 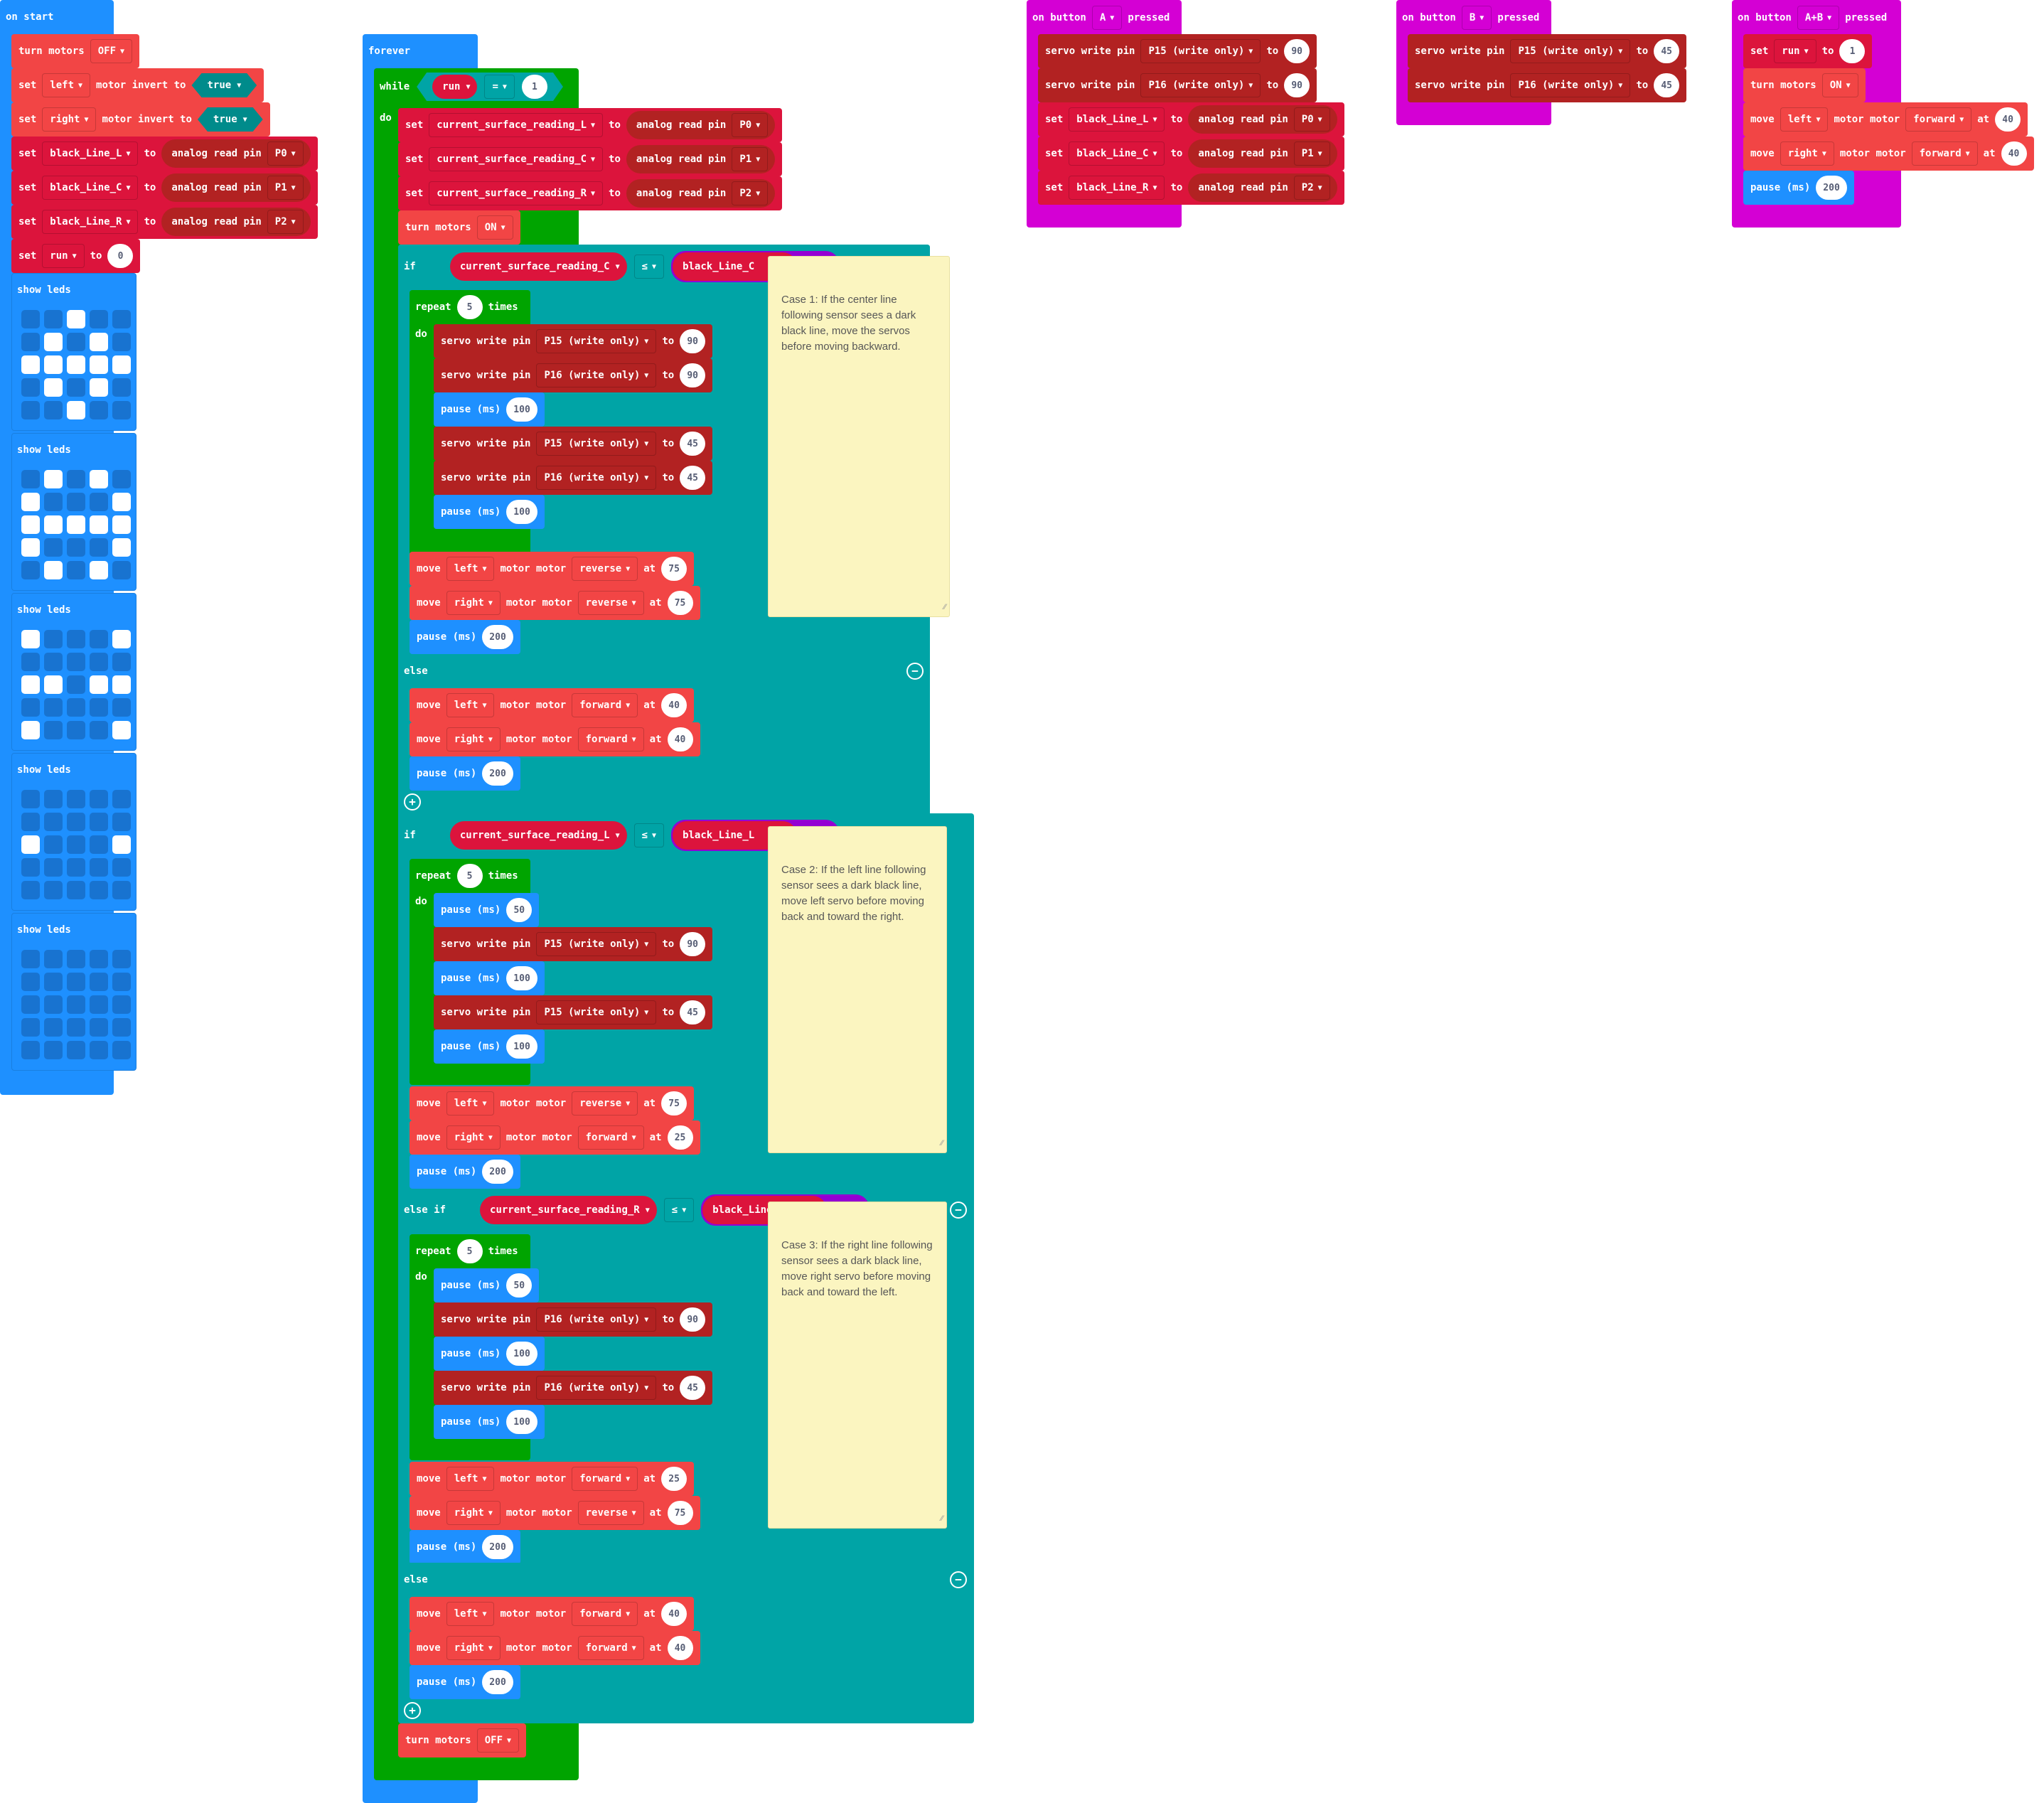 What do you see at coordinates (140, 119) in the screenshot?
I see `invert-right-block: set right ▼ motor invert to true ▼` at bounding box center [140, 119].